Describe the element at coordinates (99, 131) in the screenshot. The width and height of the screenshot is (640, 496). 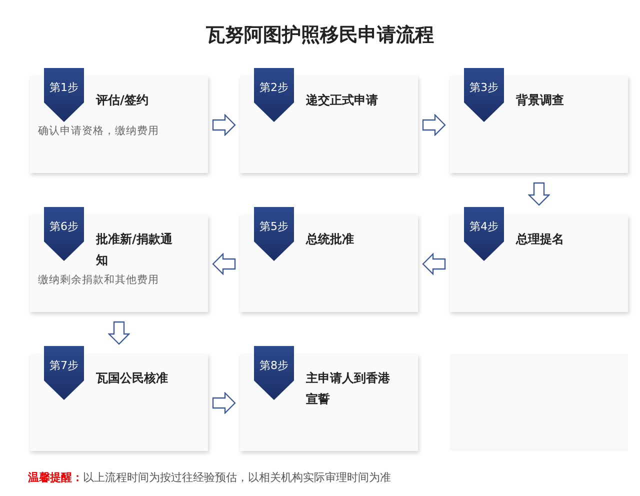
I see `step-description: 确认申请资格，缴纳费用` at that location.